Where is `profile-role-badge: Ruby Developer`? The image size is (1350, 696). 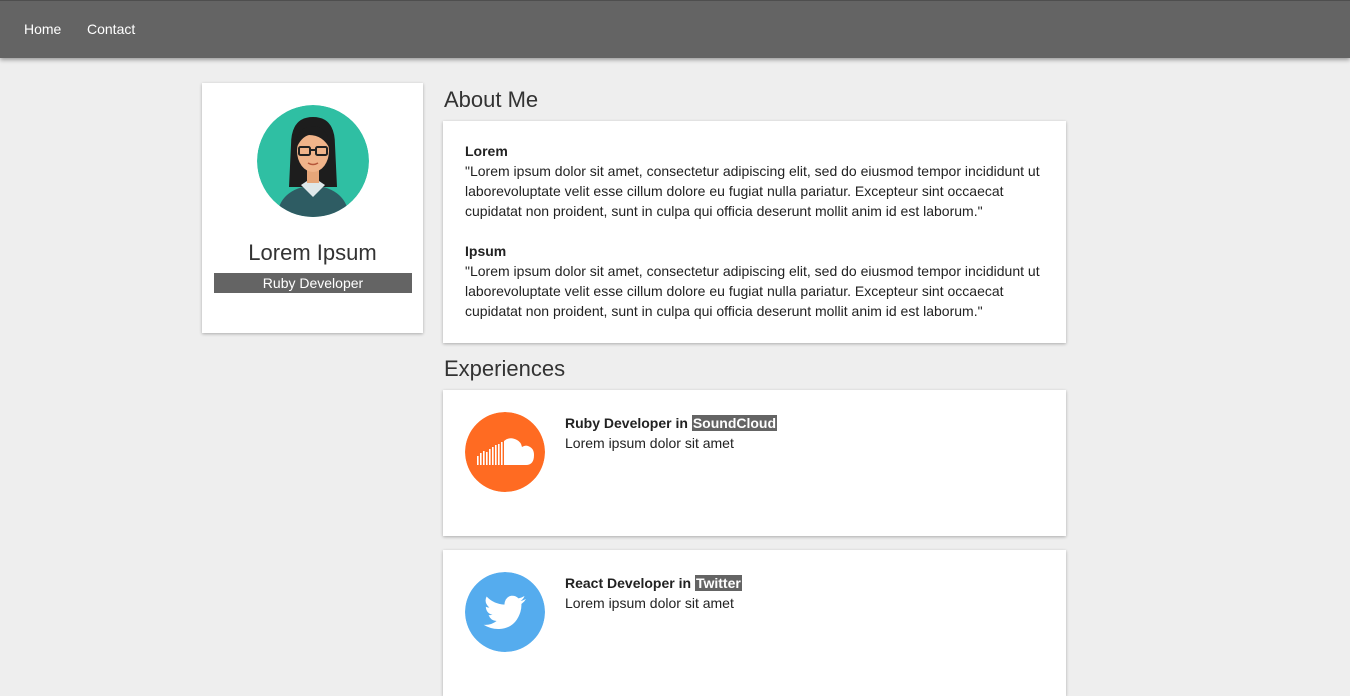
profile-role-badge: Ruby Developer is located at coordinates (313, 283).